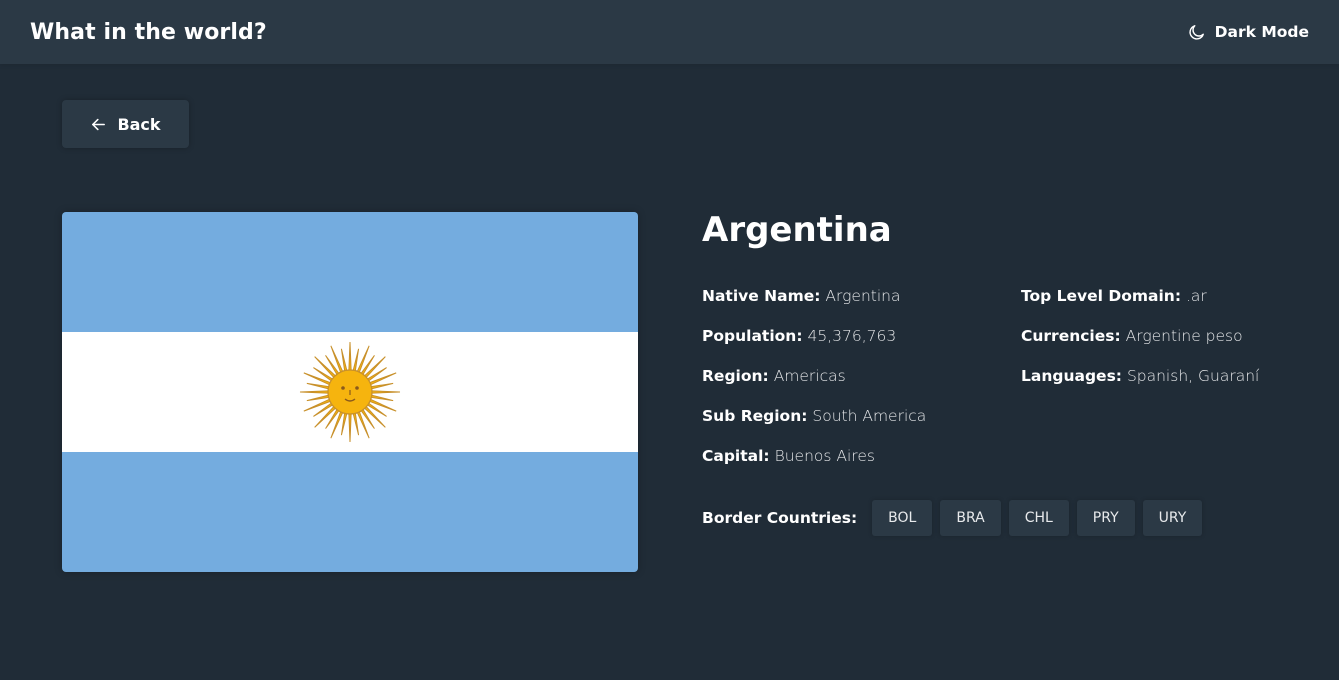 Image resolution: width=1339 pixels, height=680 pixels. I want to click on dark-mode-label: Dark Mode, so click(1261, 32).